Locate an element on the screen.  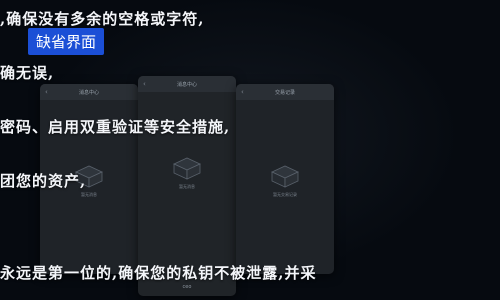
overlay-text-line-5: 永远是第一位的,确保您的私钥不被泄露,并采 is located at coordinates (158, 273).